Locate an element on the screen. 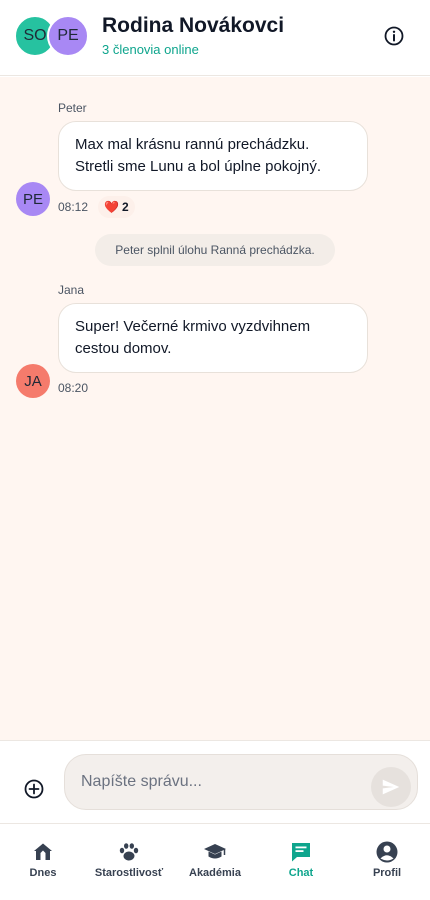 The width and height of the screenshot is (430, 900). nav-item-akademia: Akadémia is located at coordinates (215, 862).